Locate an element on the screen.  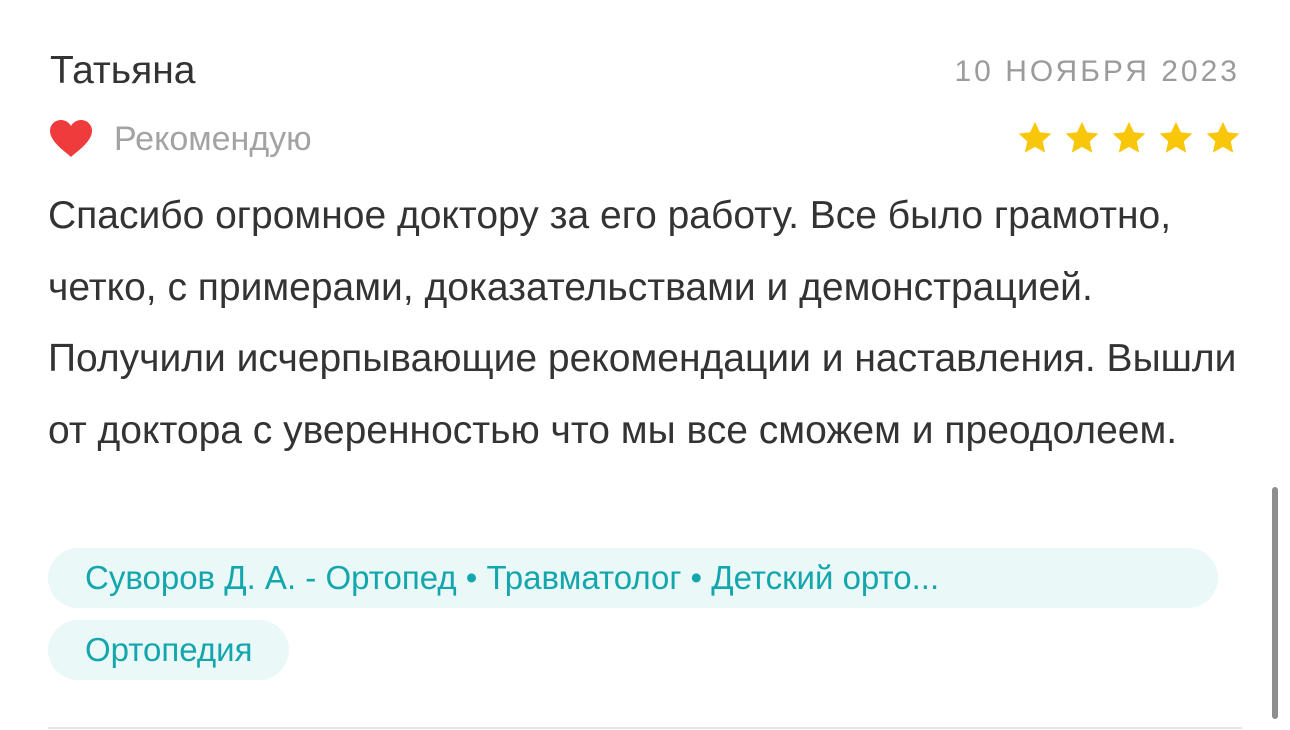
heart-icon is located at coordinates (71, 138).